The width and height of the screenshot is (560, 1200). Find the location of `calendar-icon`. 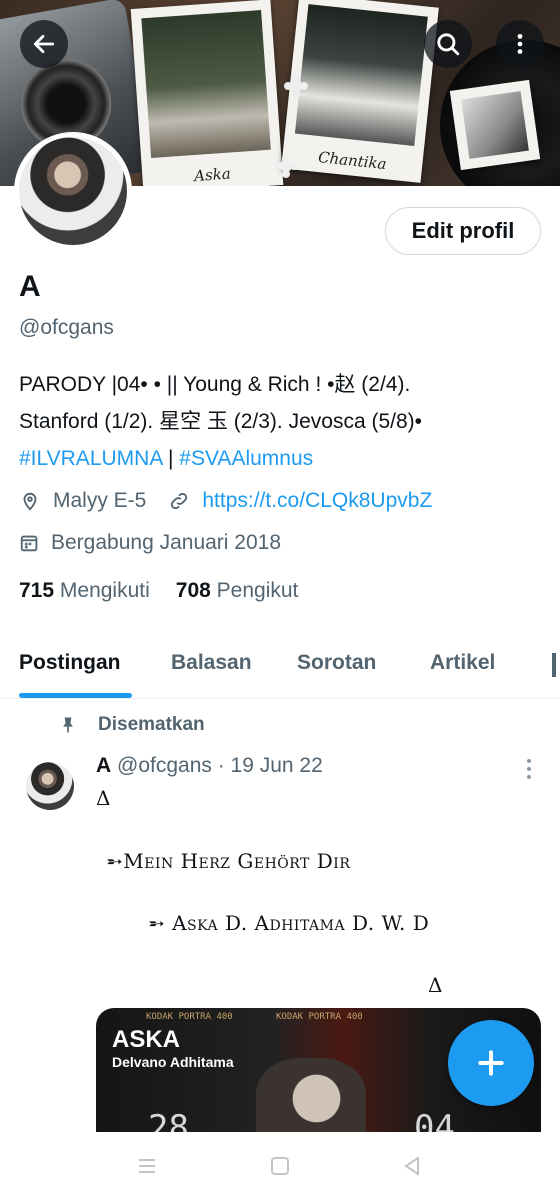

calendar-icon is located at coordinates (29, 543).